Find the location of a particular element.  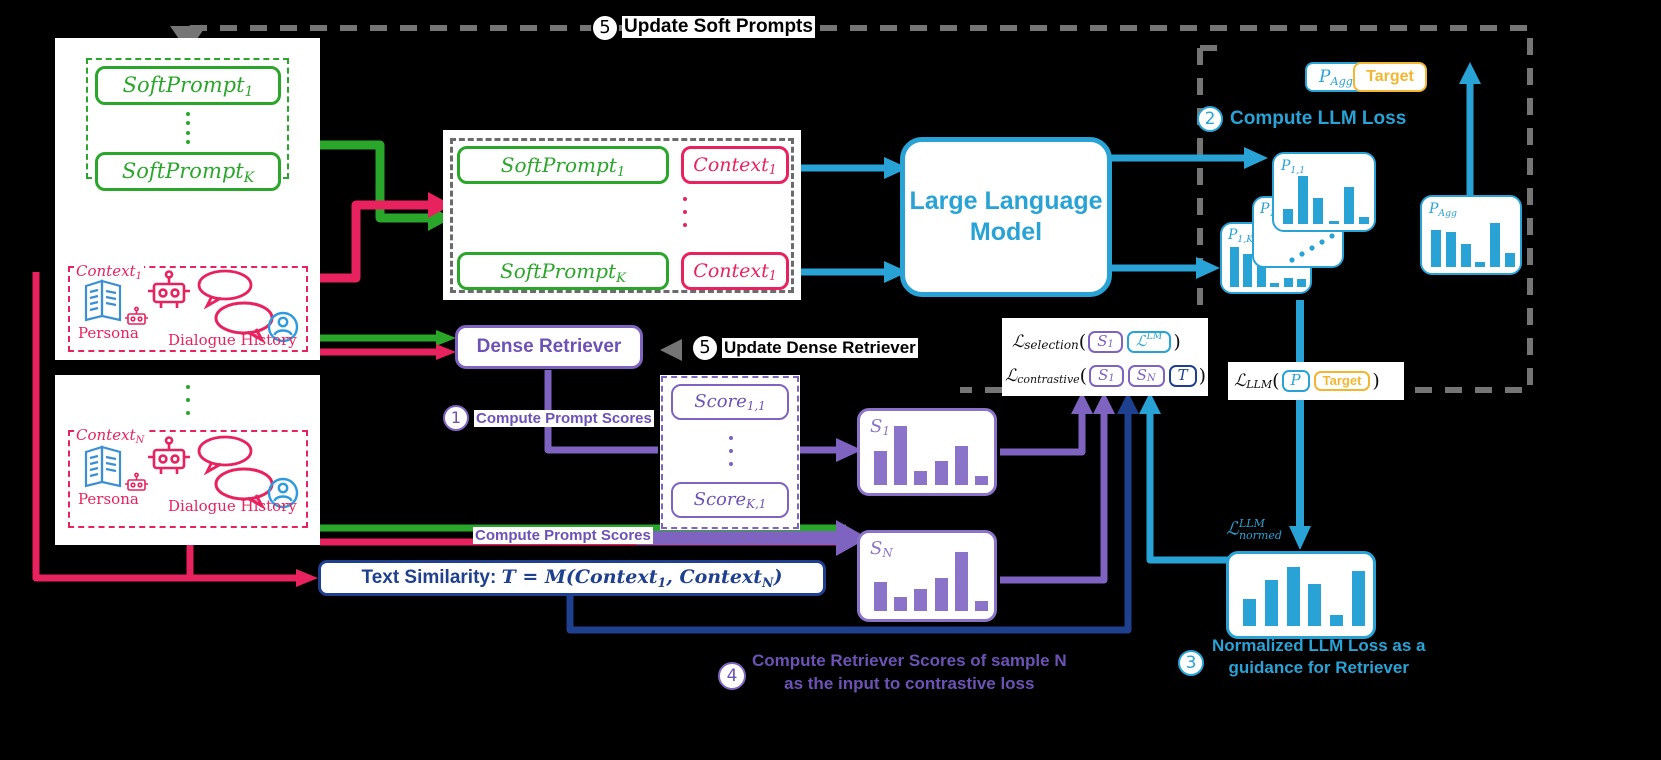

soft-prompt-ellipsis is located at coordinates (187, 128).